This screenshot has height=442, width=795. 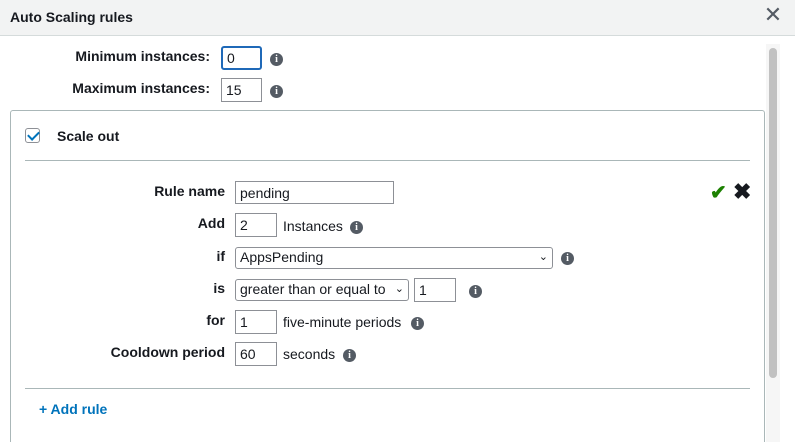 What do you see at coordinates (215, 320) in the screenshot?
I see `for-label: for` at bounding box center [215, 320].